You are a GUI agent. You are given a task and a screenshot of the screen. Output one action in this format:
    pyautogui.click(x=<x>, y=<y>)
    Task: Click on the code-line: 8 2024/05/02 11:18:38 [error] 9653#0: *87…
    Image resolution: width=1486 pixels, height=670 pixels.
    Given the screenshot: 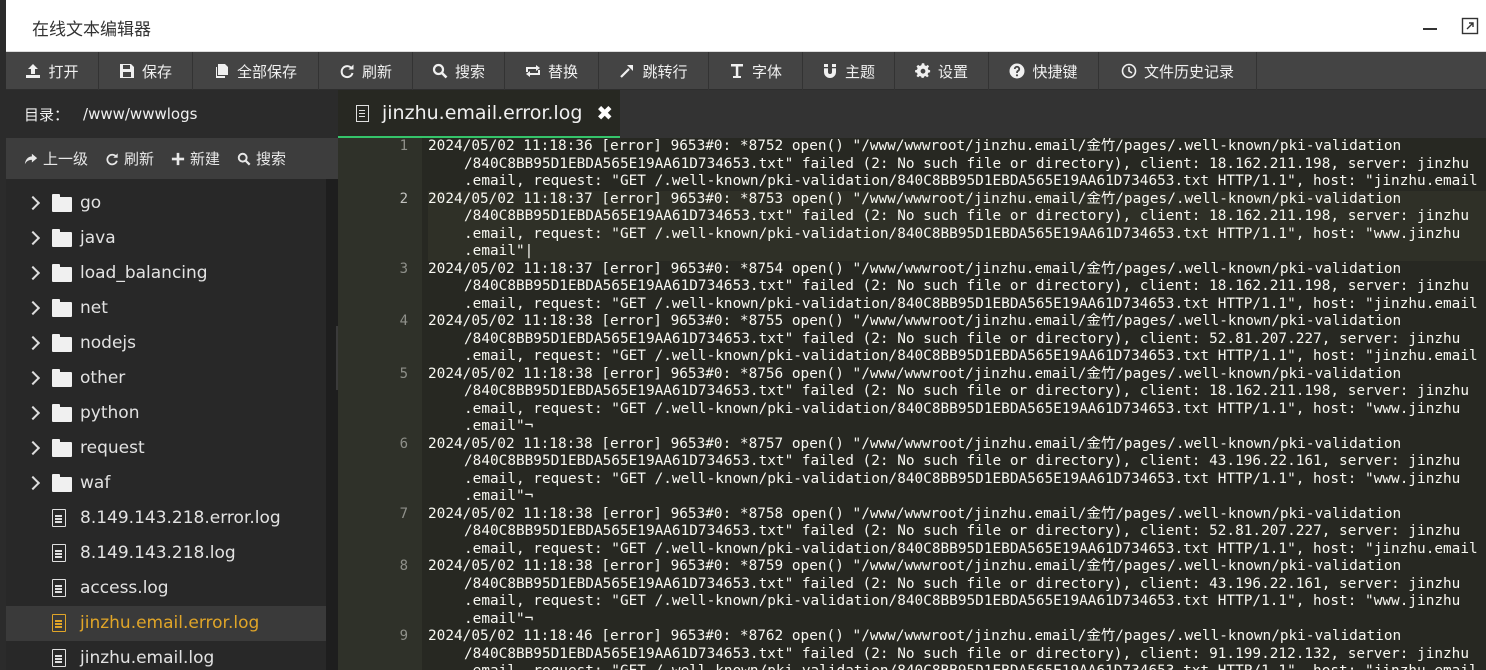 What is the action you would take?
    pyautogui.click(x=943, y=593)
    